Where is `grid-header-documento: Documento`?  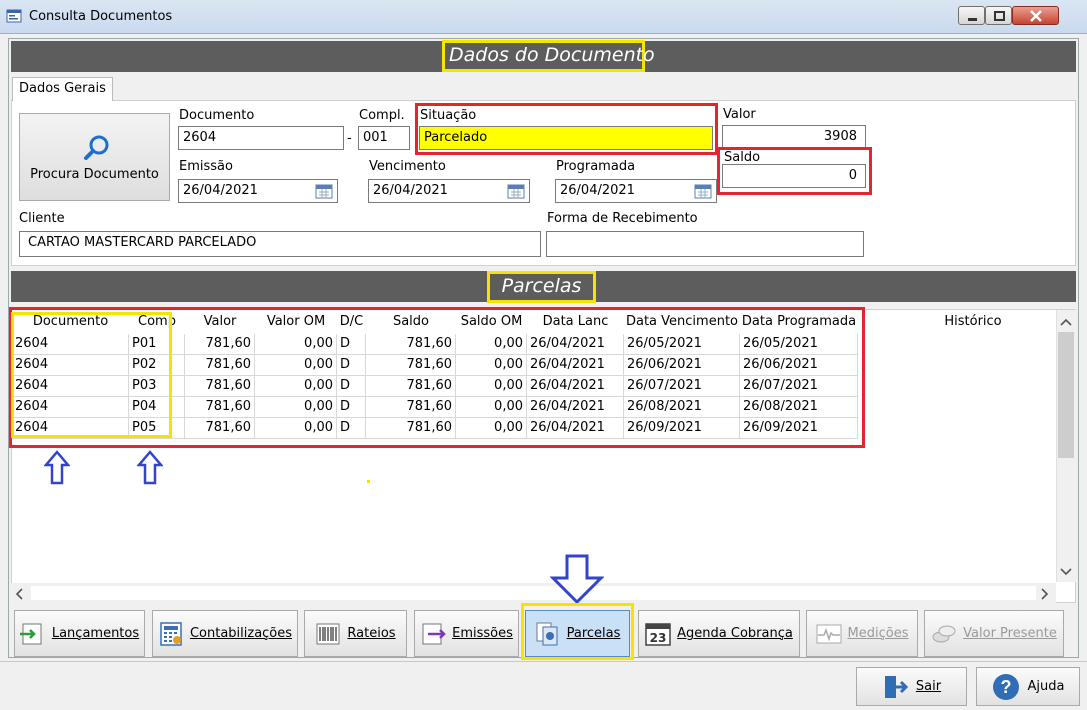
grid-header-documento: Documento is located at coordinates (70, 322).